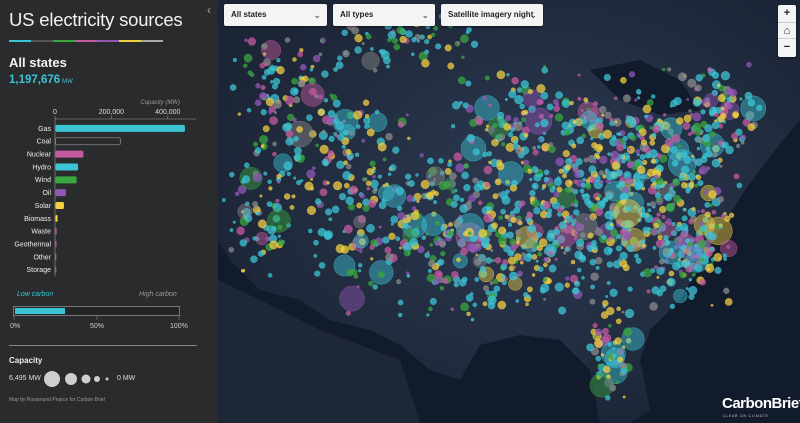  I want to click on home-icon: ⌂, so click(787, 30).